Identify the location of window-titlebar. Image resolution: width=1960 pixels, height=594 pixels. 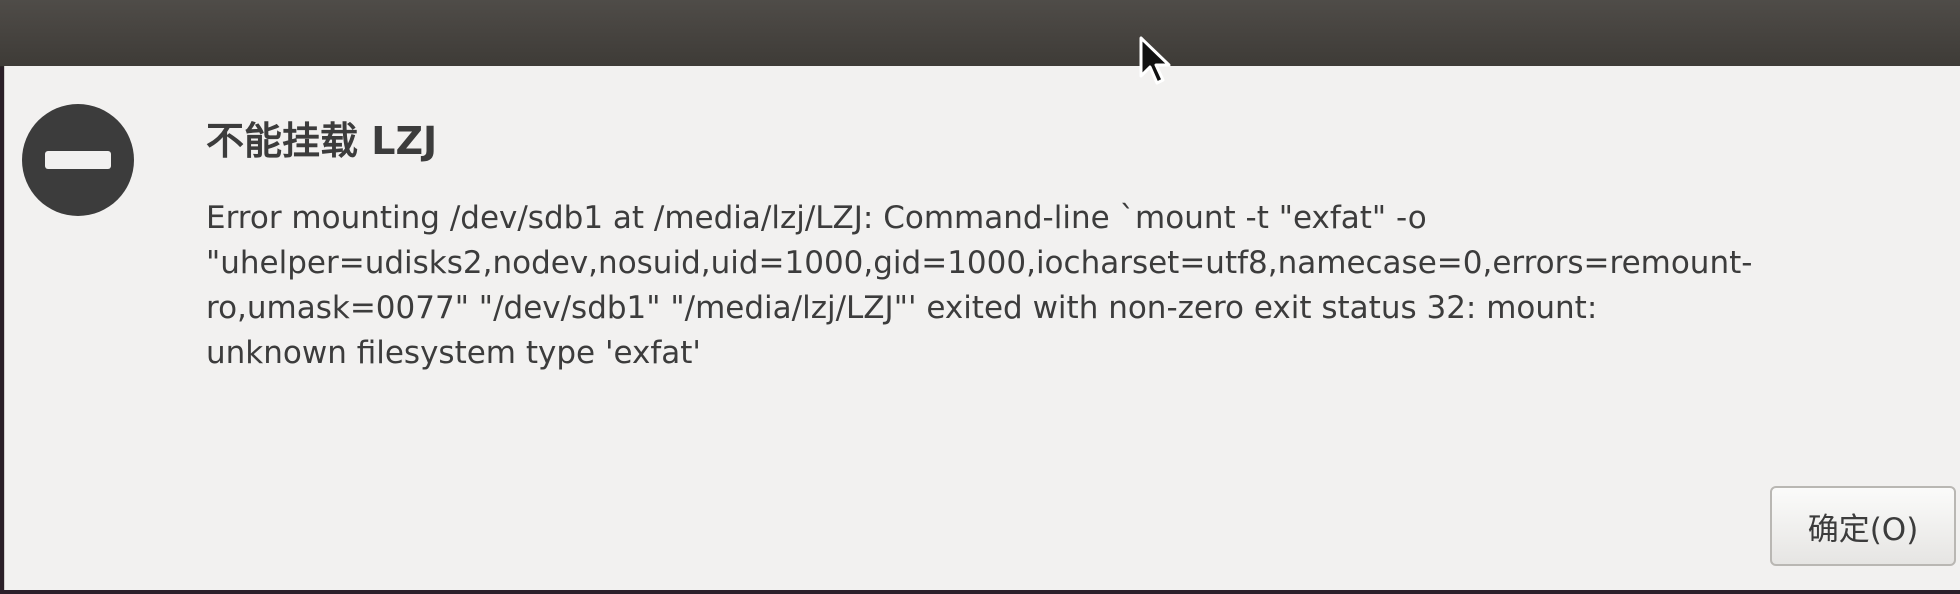
(980, 33).